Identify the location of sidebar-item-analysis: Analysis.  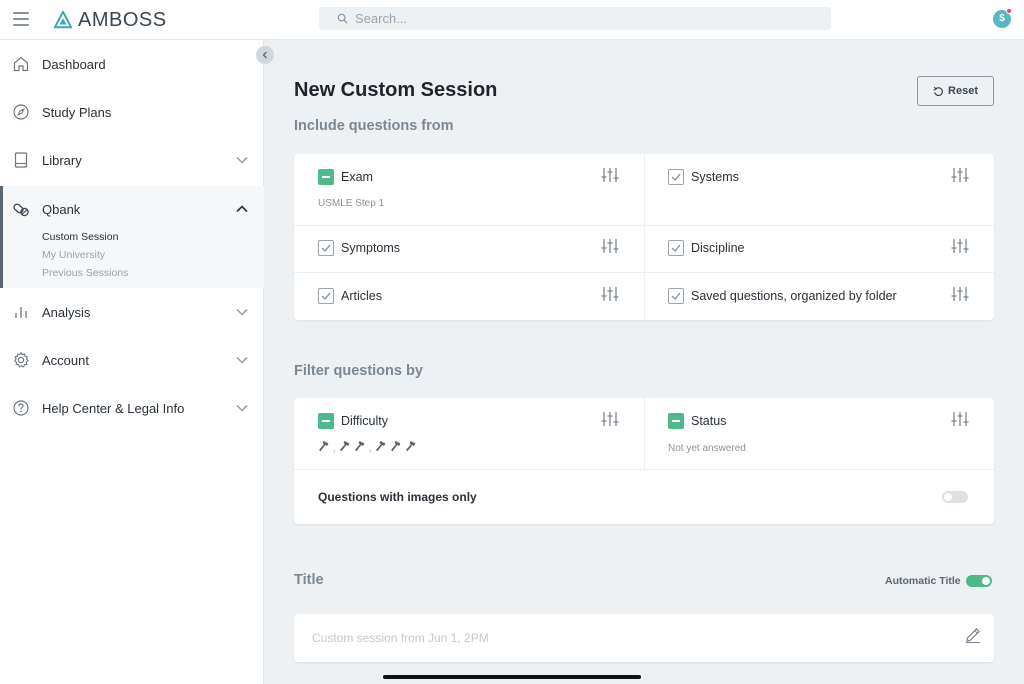
(132, 312).